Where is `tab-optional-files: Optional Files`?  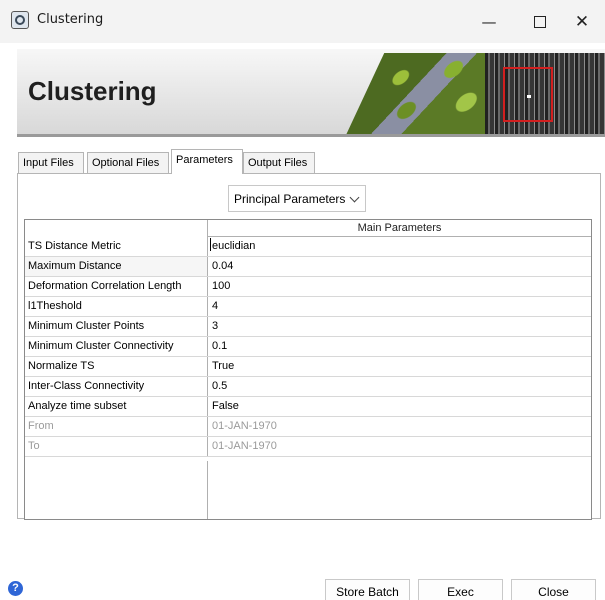
tab-optional-files: Optional Files is located at coordinates (128, 163).